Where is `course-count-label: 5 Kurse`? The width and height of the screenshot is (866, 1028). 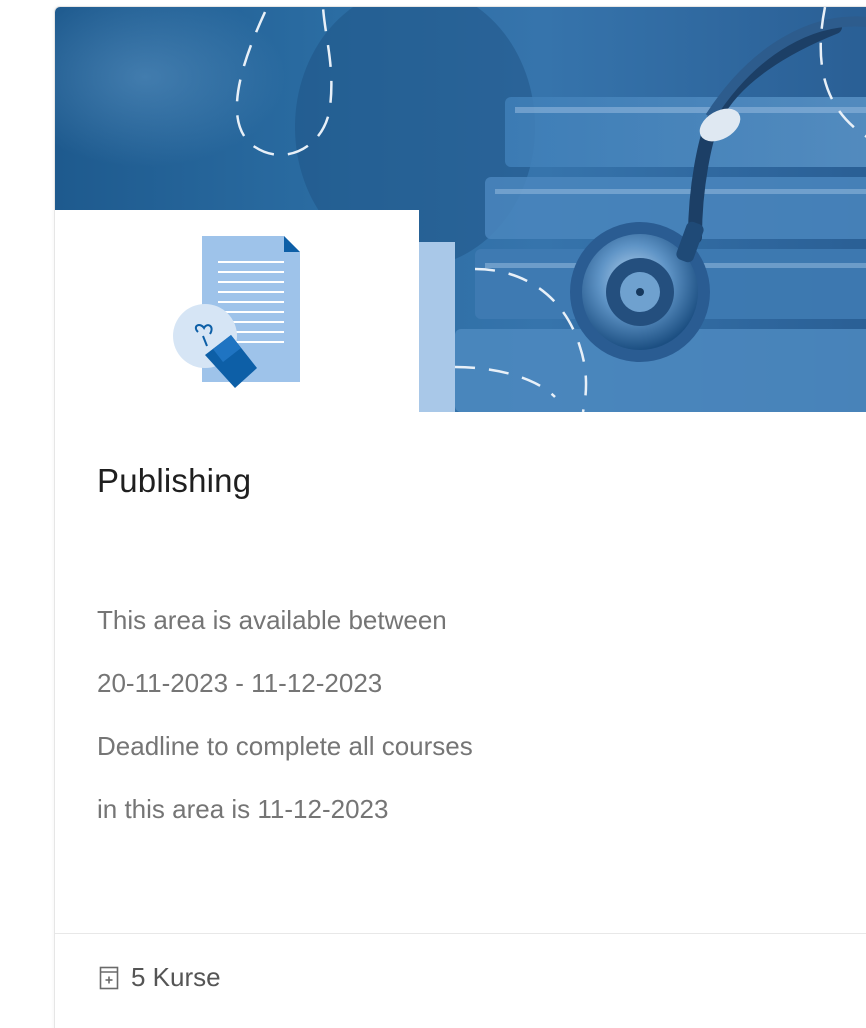
course-count-label: 5 Kurse is located at coordinates (176, 977).